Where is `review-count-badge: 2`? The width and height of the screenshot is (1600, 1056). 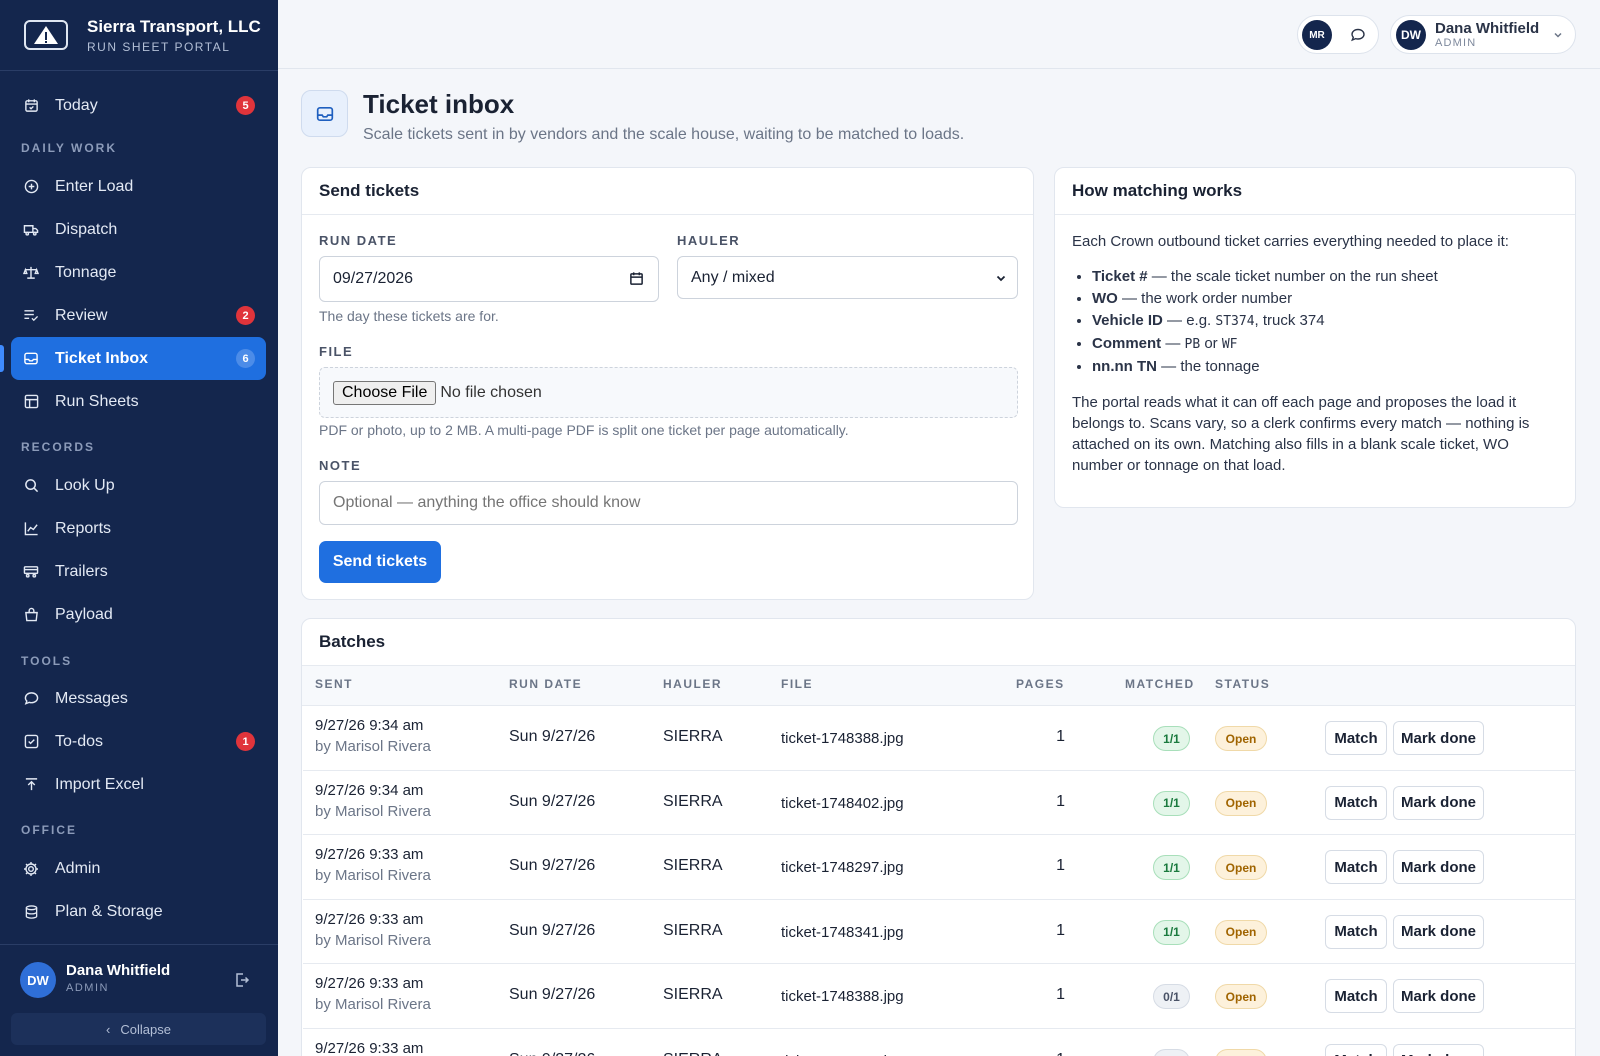
review-count-badge: 2 is located at coordinates (245, 315).